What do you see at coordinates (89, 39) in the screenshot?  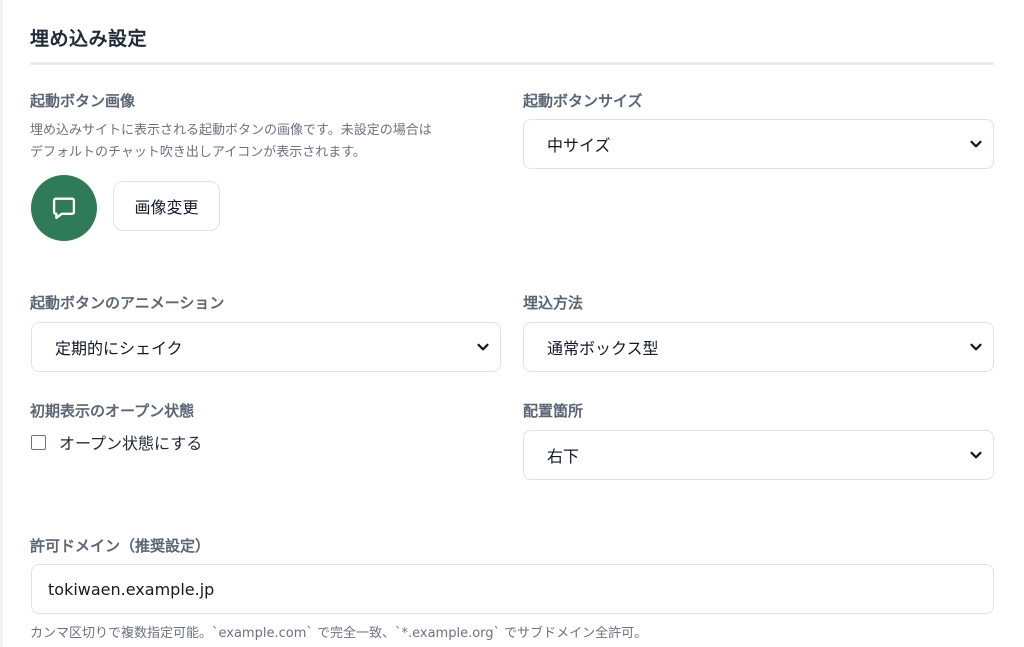 I see `section-title: 埋め込み設定` at bounding box center [89, 39].